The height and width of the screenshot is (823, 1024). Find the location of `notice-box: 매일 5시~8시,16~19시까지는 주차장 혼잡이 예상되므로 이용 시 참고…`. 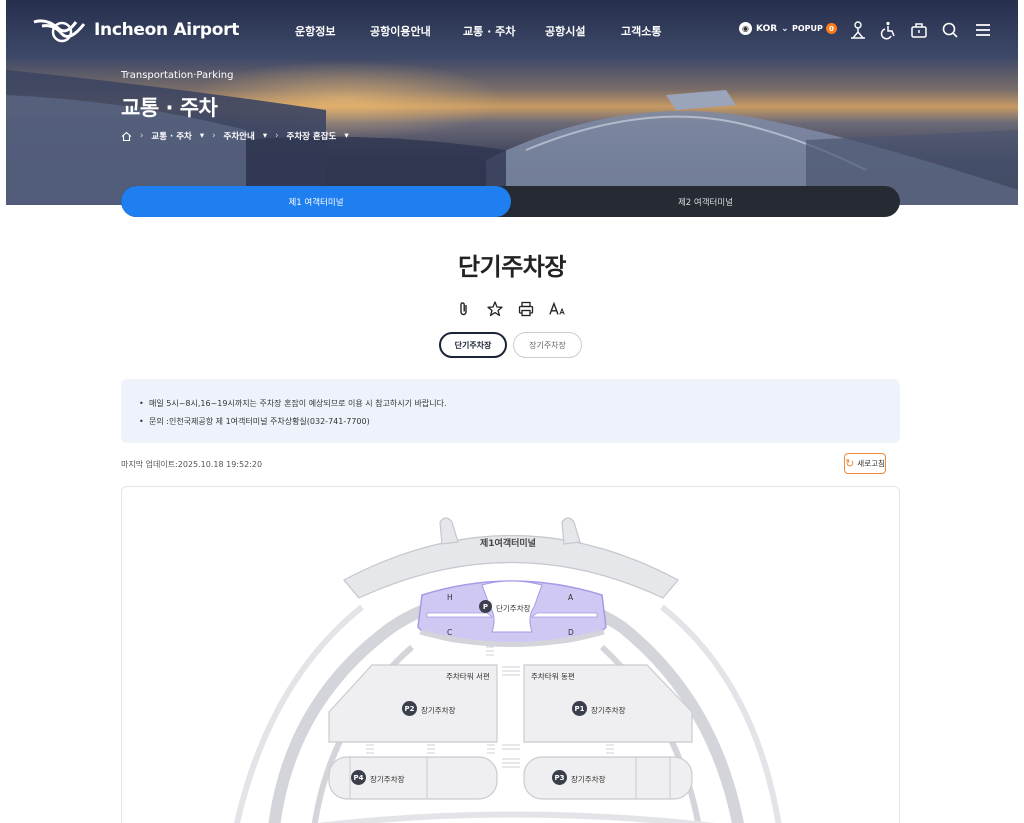

notice-box: 매일 5시~8시,16~19시까지는 주차장 혼잡이 예상되므로 이용 시 참고… is located at coordinates (510, 411).